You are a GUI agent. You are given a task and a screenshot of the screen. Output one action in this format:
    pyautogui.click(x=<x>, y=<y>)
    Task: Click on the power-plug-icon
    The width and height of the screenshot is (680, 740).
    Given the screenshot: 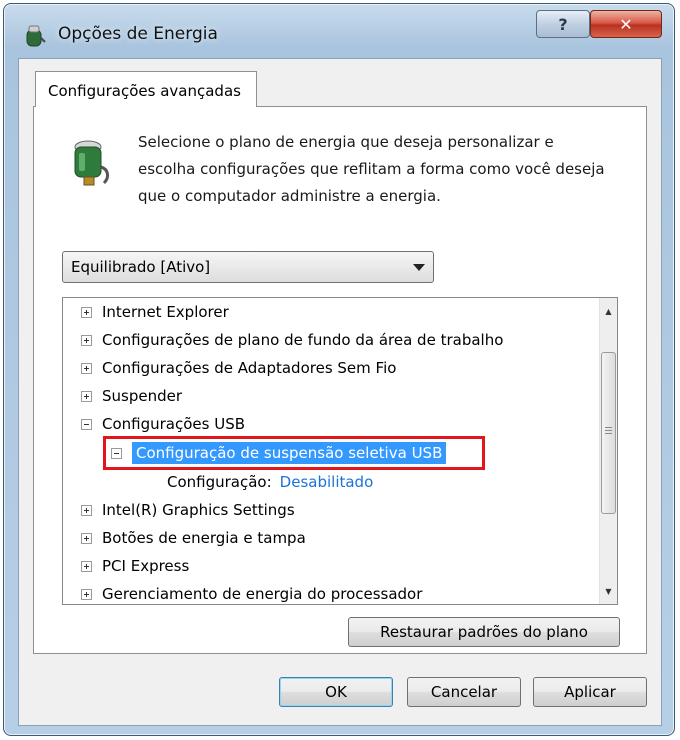 What is the action you would take?
    pyautogui.click(x=36, y=36)
    